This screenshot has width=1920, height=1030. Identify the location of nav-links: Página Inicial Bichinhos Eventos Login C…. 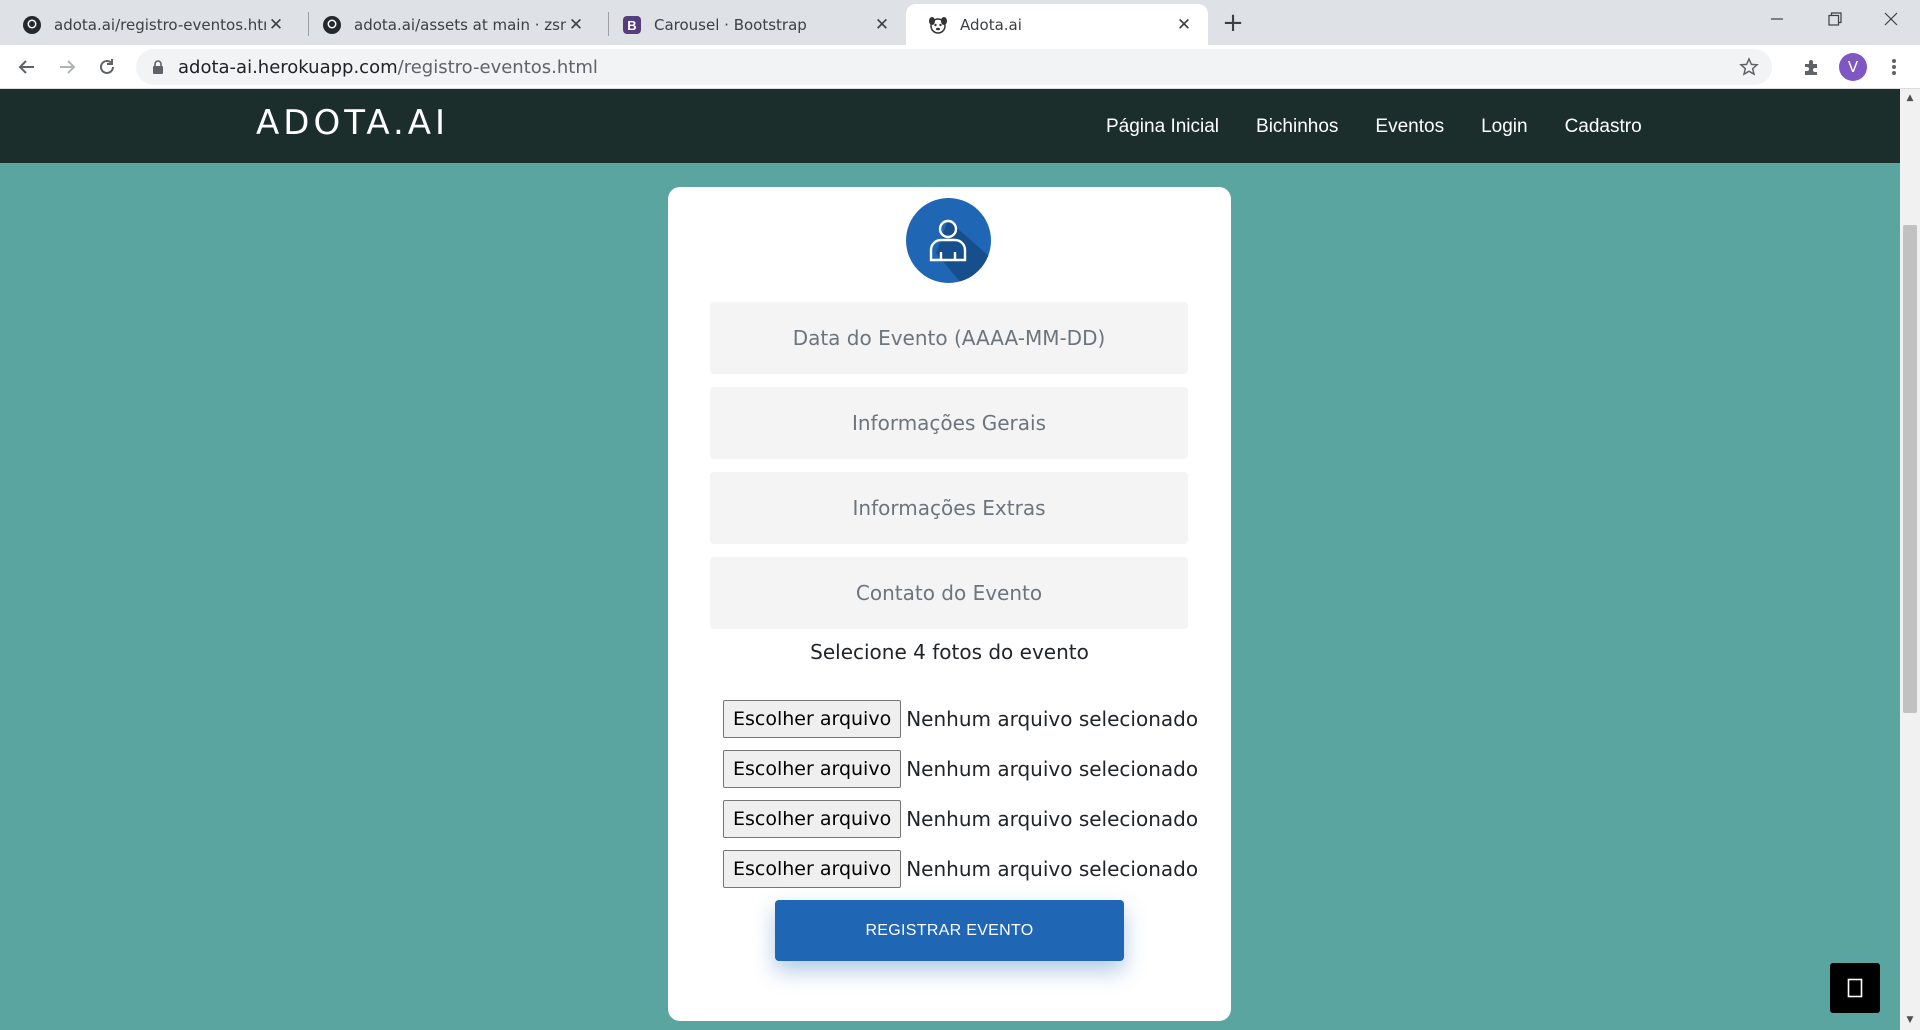
(1392, 127).